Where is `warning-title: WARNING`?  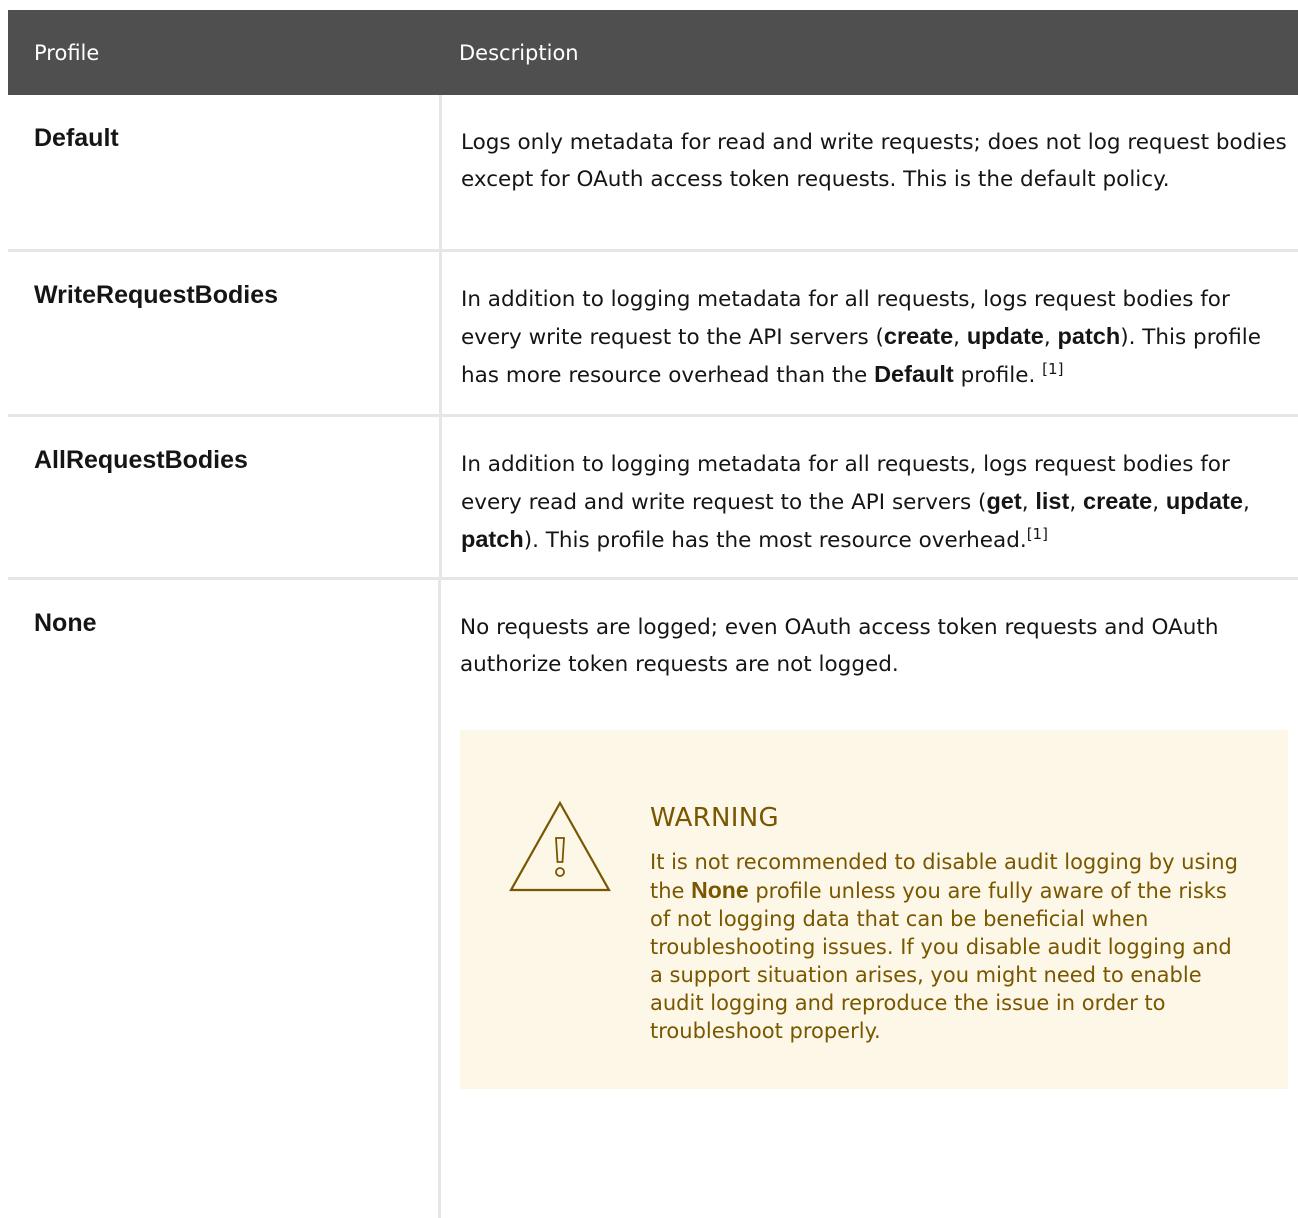 warning-title: WARNING is located at coordinates (714, 818).